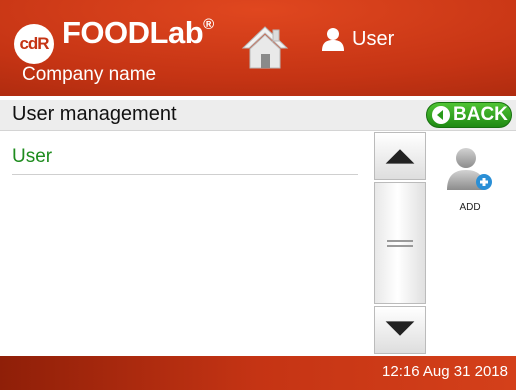 The height and width of the screenshot is (390, 516). I want to click on current-user: User, so click(357, 39).